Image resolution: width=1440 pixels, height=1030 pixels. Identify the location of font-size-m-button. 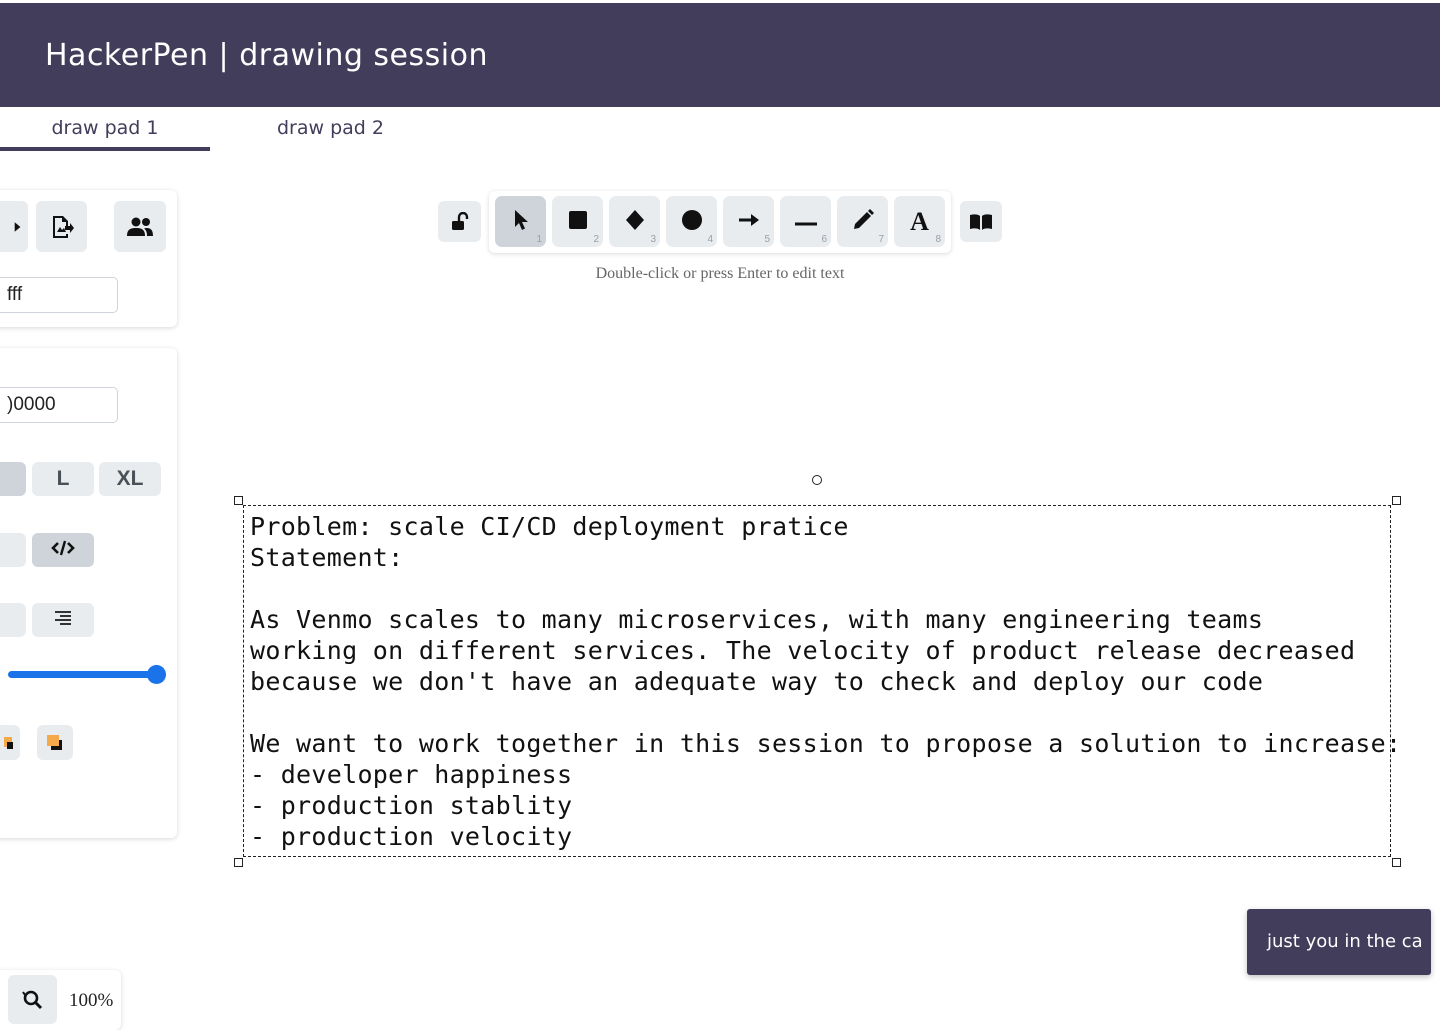
(13, 479).